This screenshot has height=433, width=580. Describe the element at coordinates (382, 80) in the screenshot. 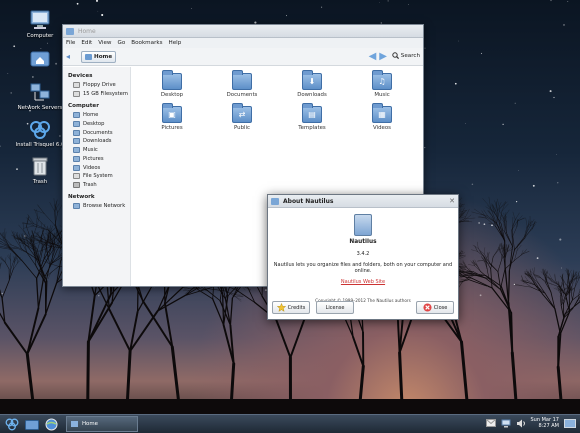

I see `music-folder-icon: ♫` at that location.